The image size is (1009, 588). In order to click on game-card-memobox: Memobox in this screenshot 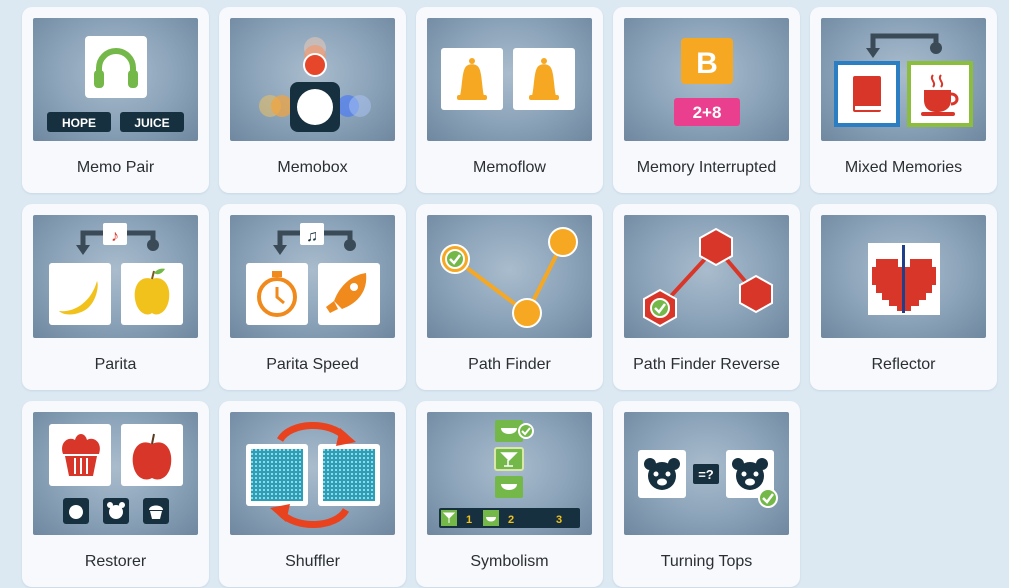, I will do `click(312, 100)`.